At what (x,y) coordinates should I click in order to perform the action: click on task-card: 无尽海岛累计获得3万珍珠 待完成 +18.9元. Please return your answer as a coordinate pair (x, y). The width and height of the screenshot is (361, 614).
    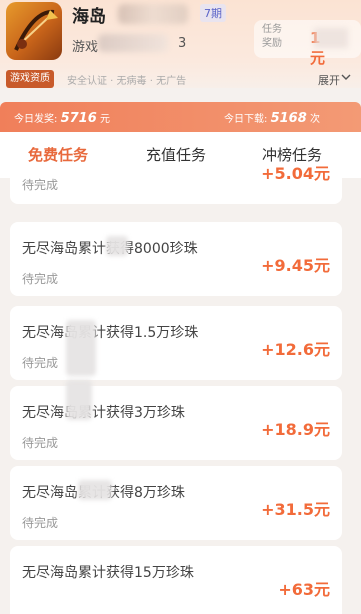
    Looking at the image, I should click on (176, 420).